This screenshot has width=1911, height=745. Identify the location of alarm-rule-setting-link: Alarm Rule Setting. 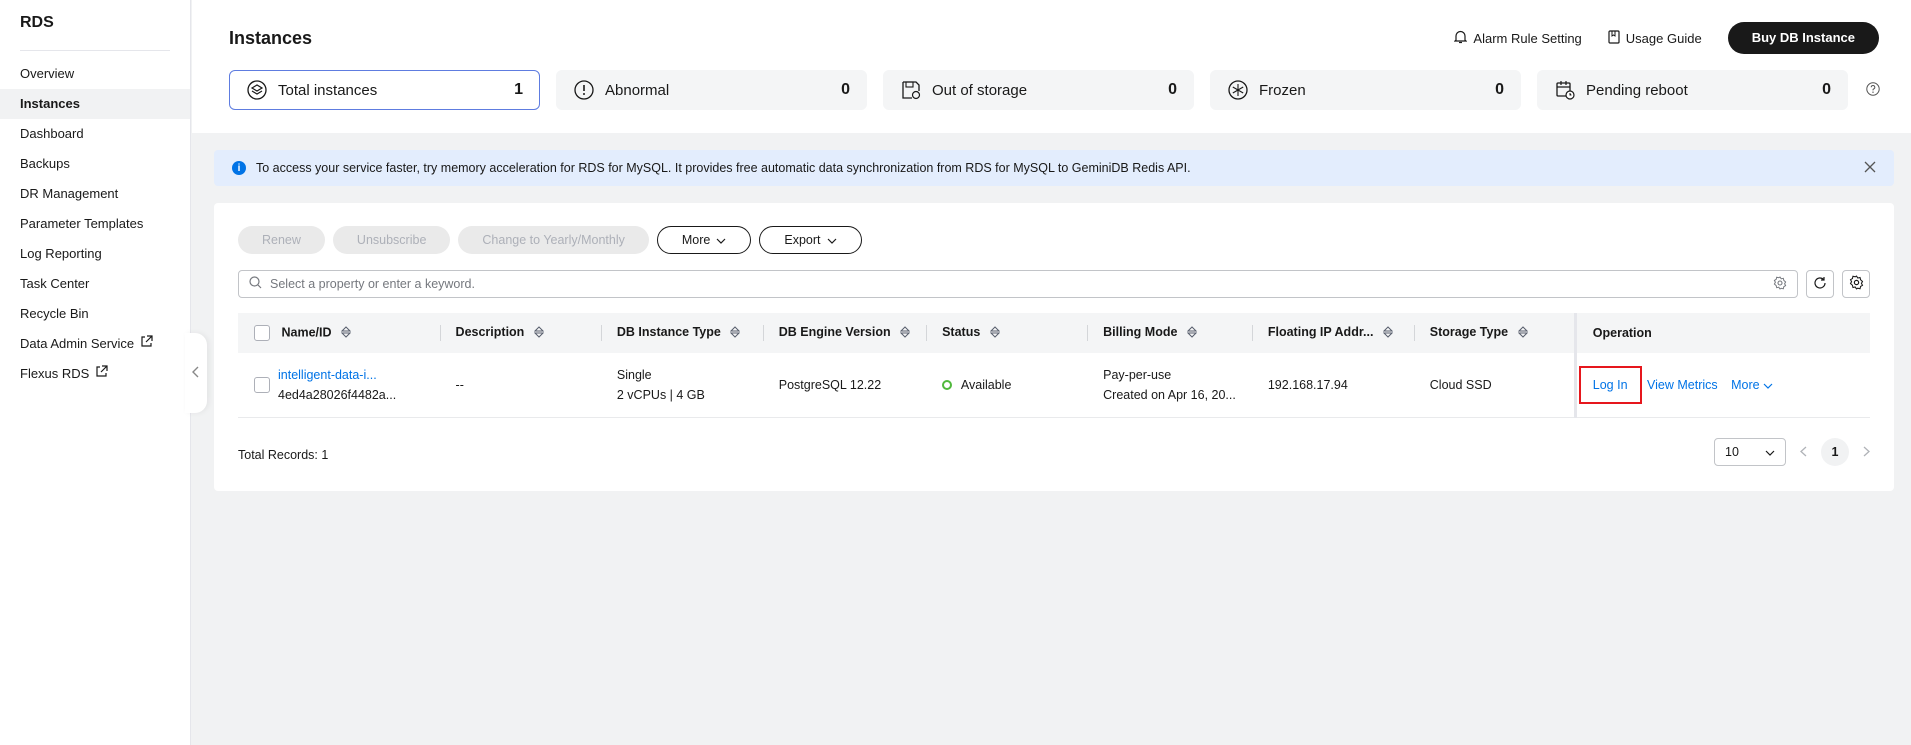
(1517, 38).